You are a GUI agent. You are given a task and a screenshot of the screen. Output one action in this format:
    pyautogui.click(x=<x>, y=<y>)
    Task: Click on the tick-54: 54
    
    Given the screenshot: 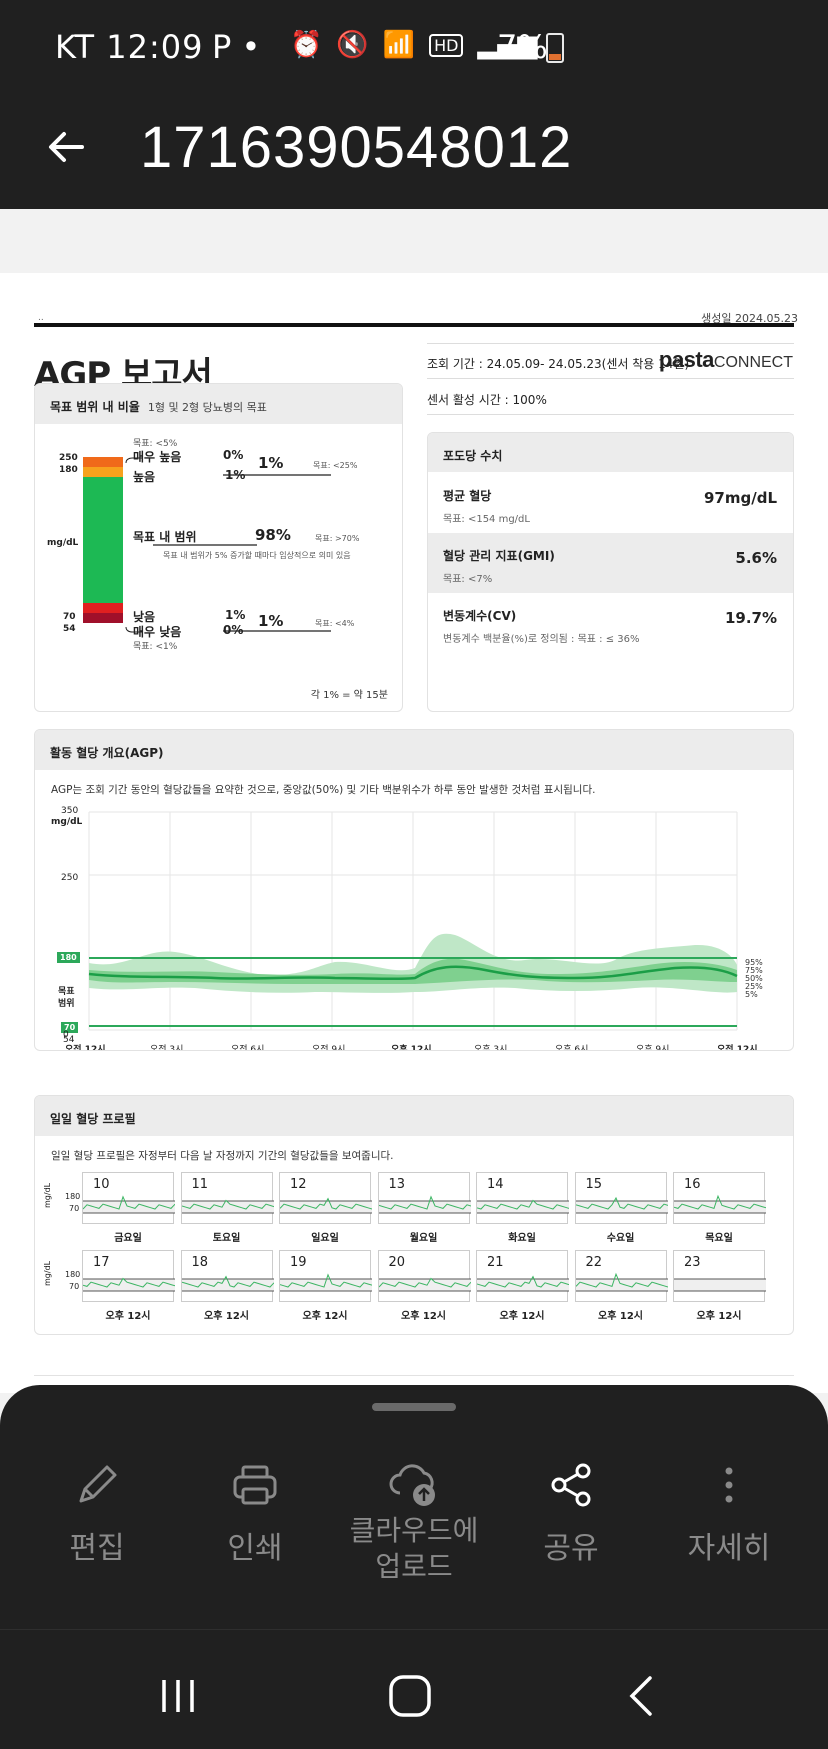 What is the action you would take?
    pyautogui.click(x=69, y=629)
    